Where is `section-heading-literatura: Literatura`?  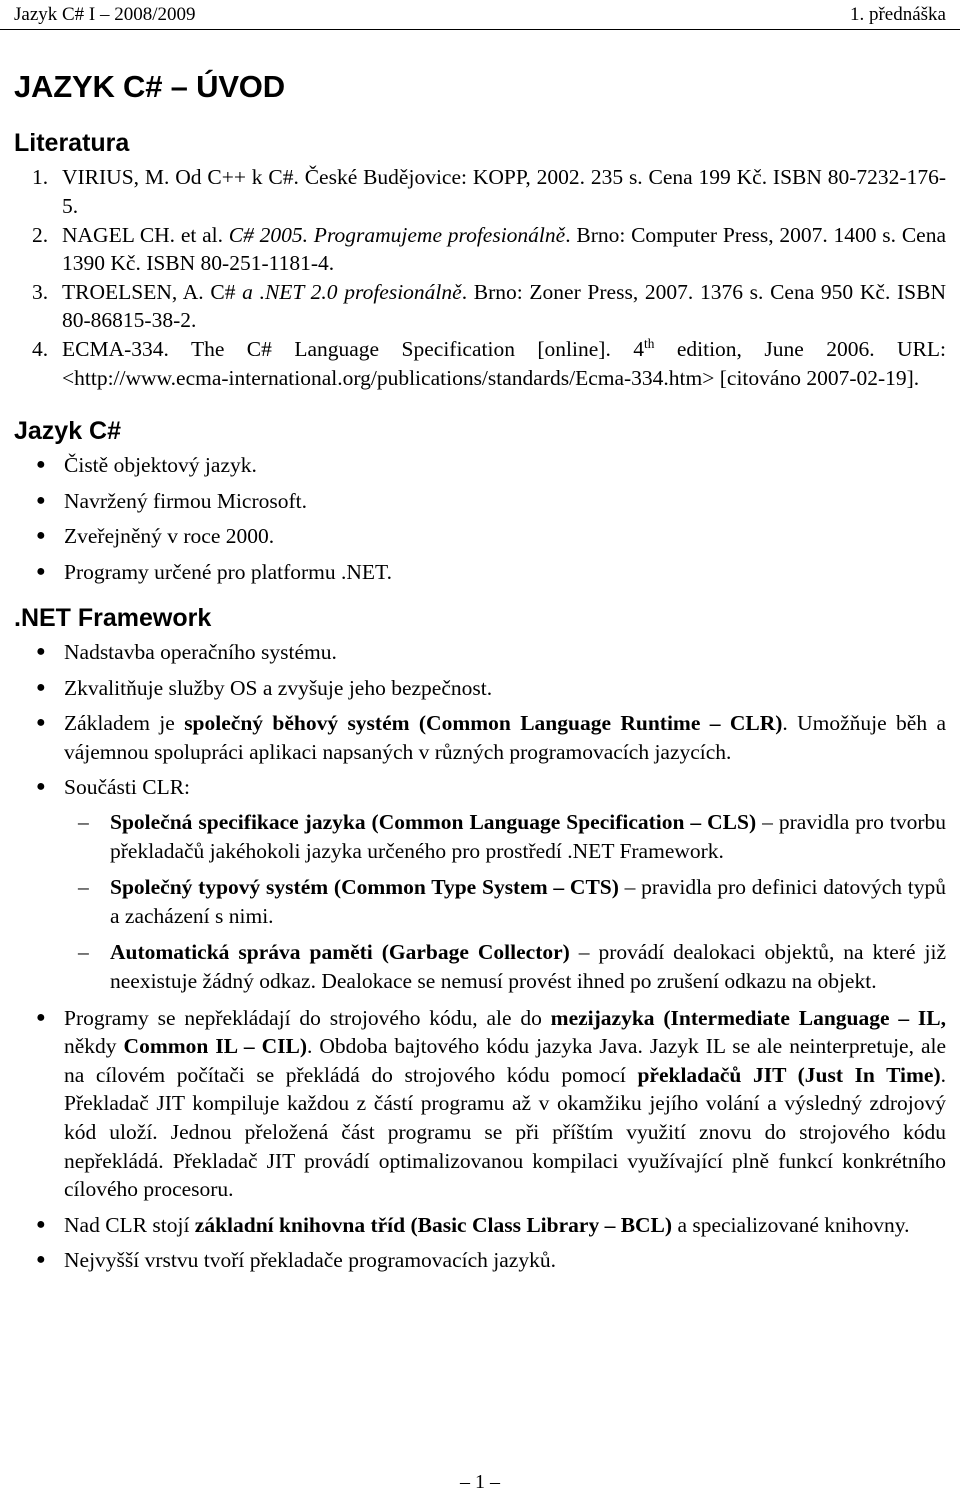
section-heading-literatura: Literatura is located at coordinates (72, 142).